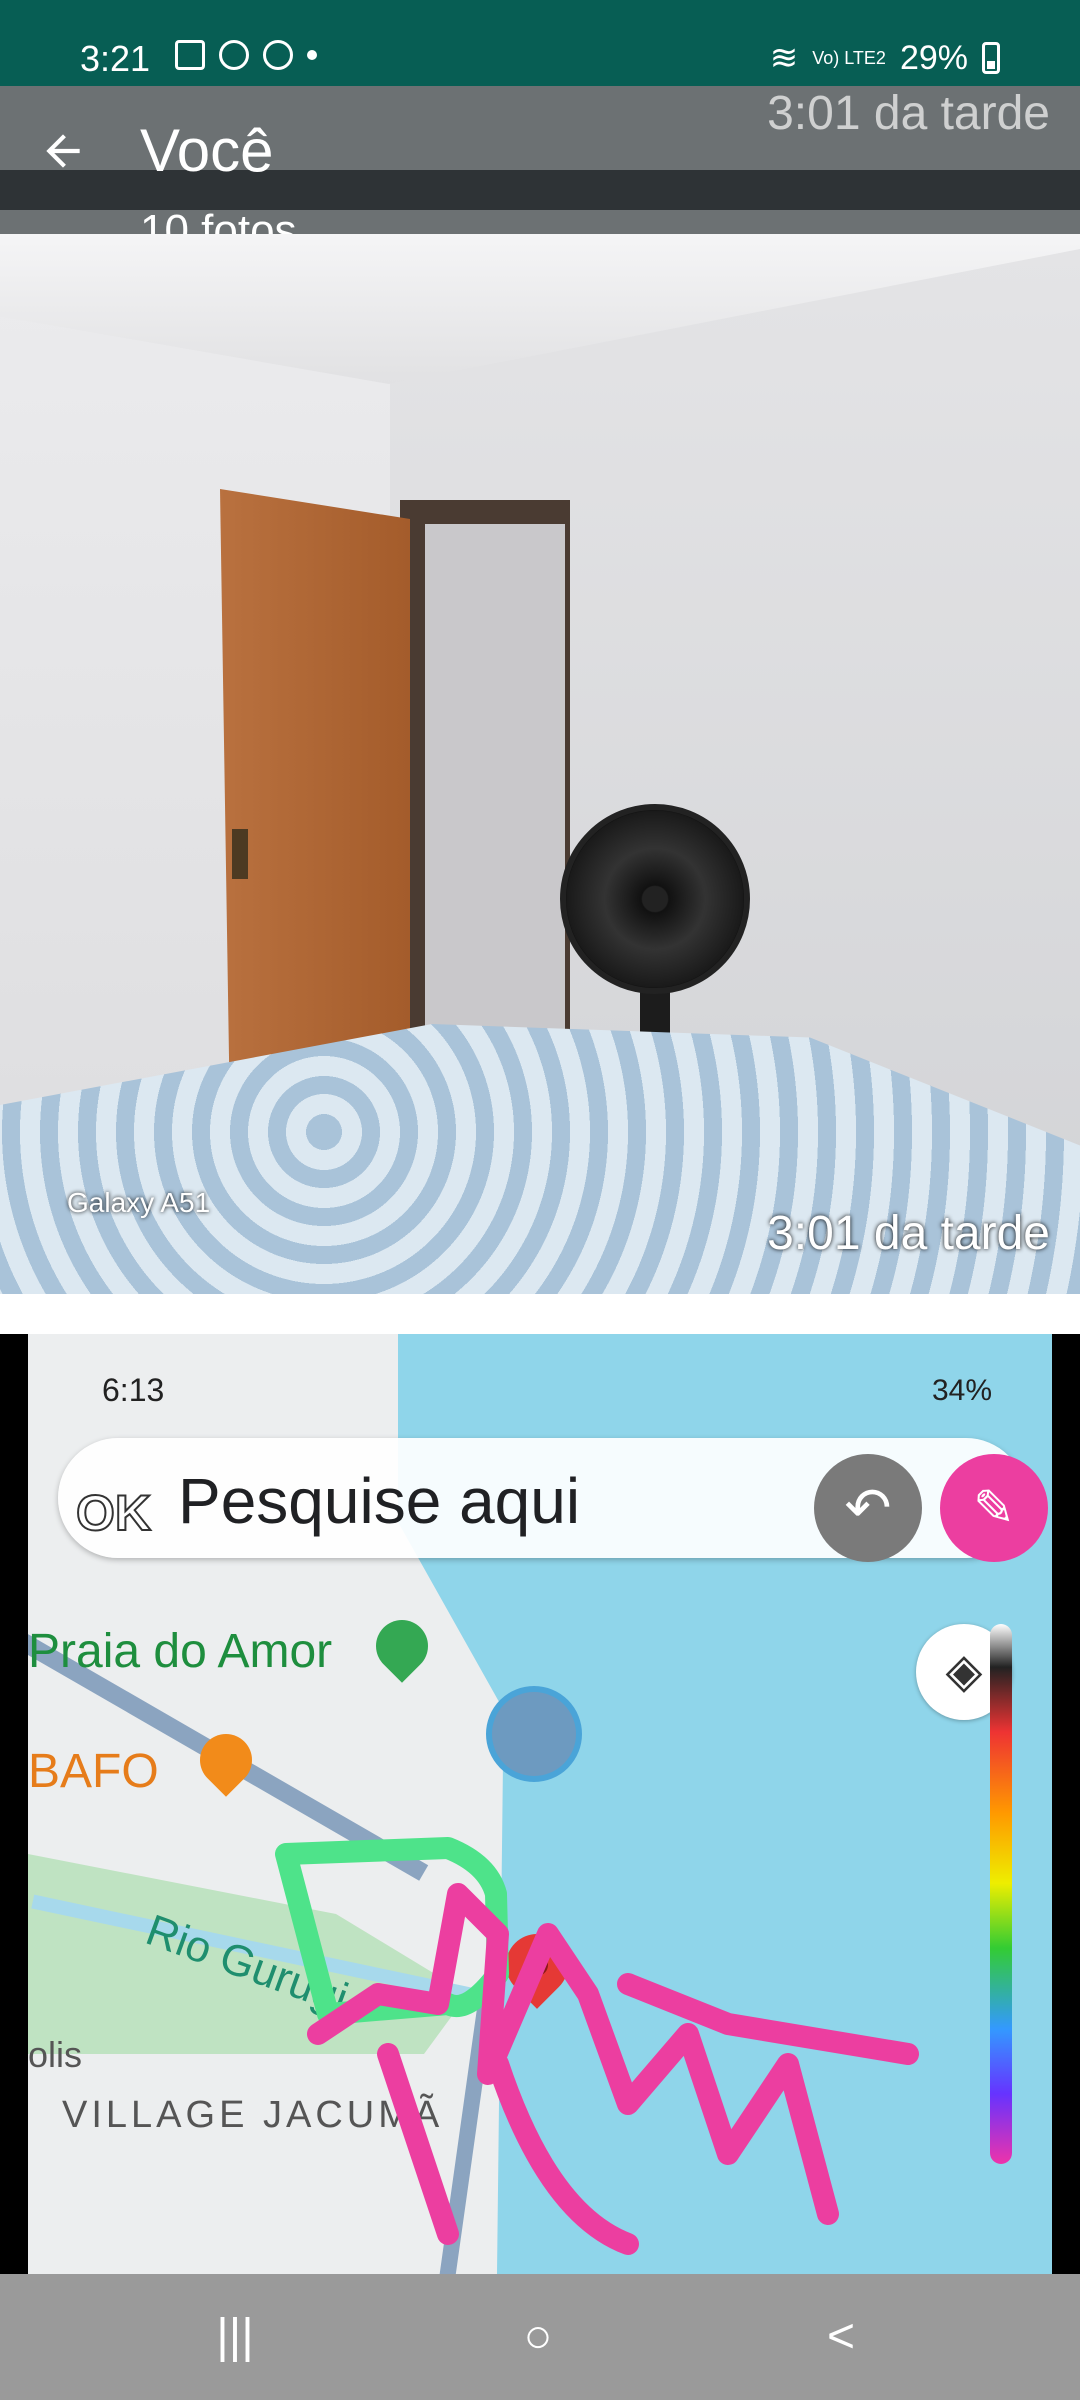 Image resolution: width=1080 pixels, height=2400 pixels. I want to click on wifi-icon: ≋, so click(784, 58).